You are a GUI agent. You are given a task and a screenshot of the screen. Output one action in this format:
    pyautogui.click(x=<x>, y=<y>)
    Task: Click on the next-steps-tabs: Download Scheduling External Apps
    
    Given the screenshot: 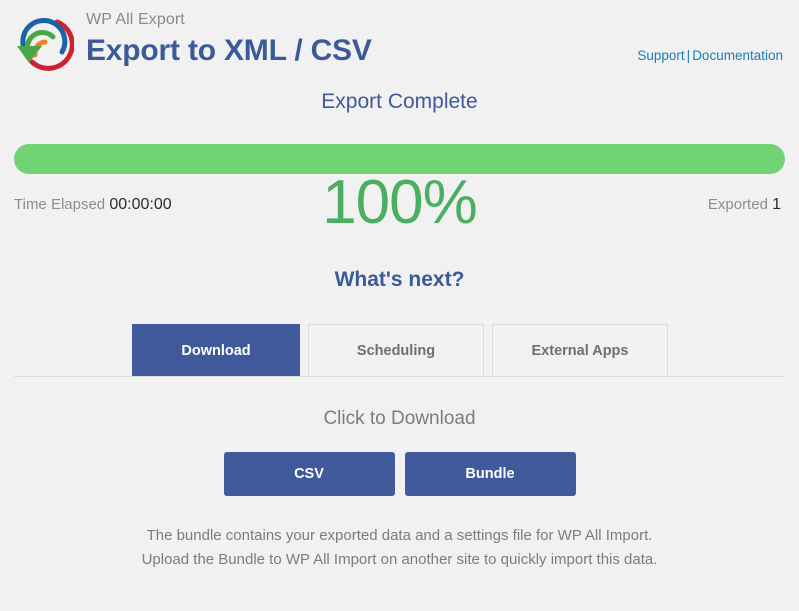 What is the action you would take?
    pyautogui.click(x=399, y=352)
    